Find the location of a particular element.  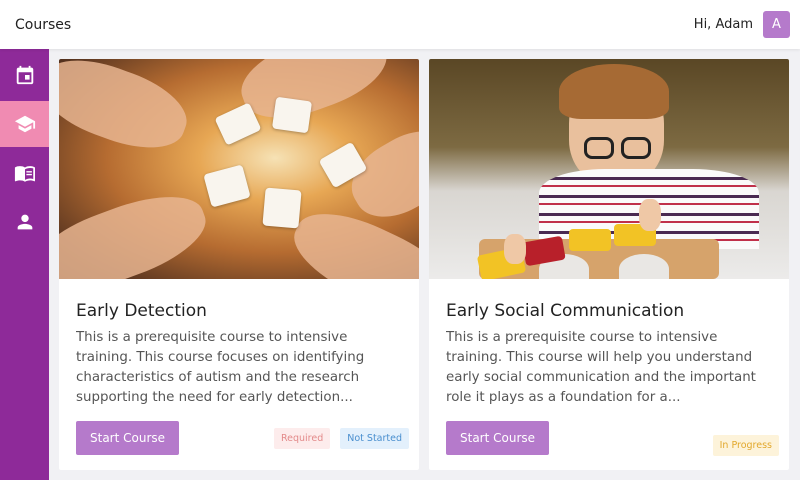

user-menu: Hi, Adam A is located at coordinates (742, 24).